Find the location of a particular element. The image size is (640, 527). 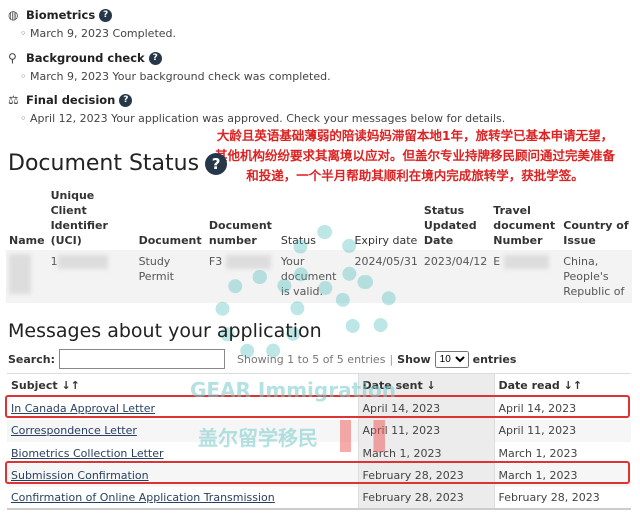

updated-cell: 2023/04/12 is located at coordinates (455, 276).